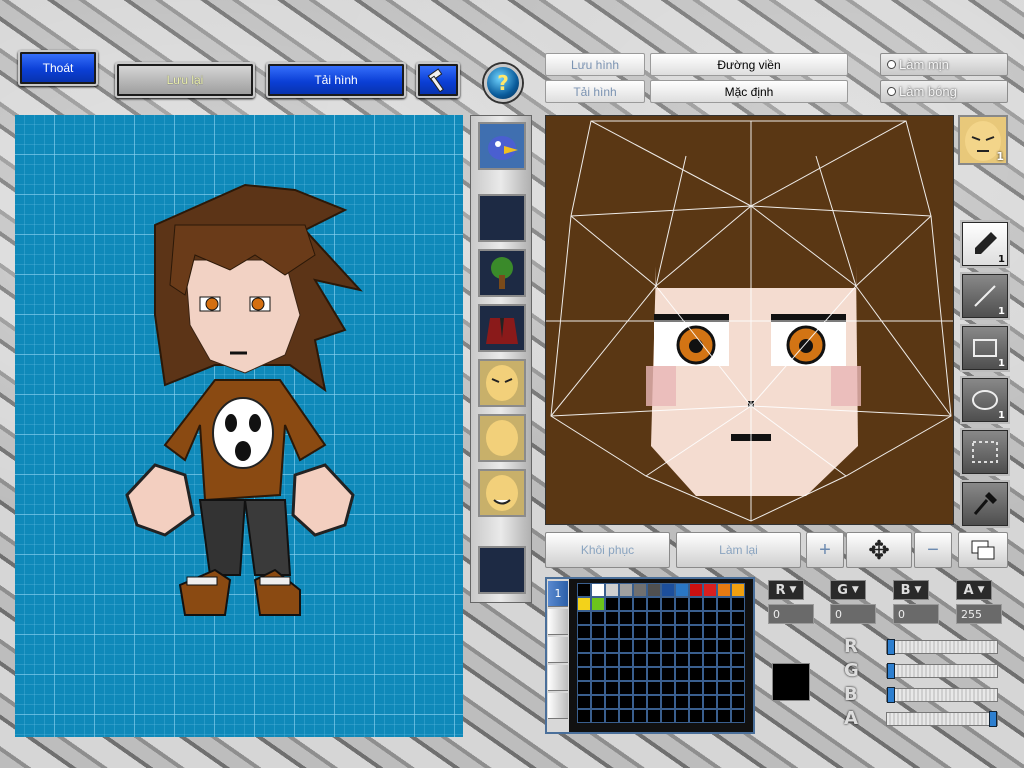  I want to click on thumb-face-smile, so click(502, 493).